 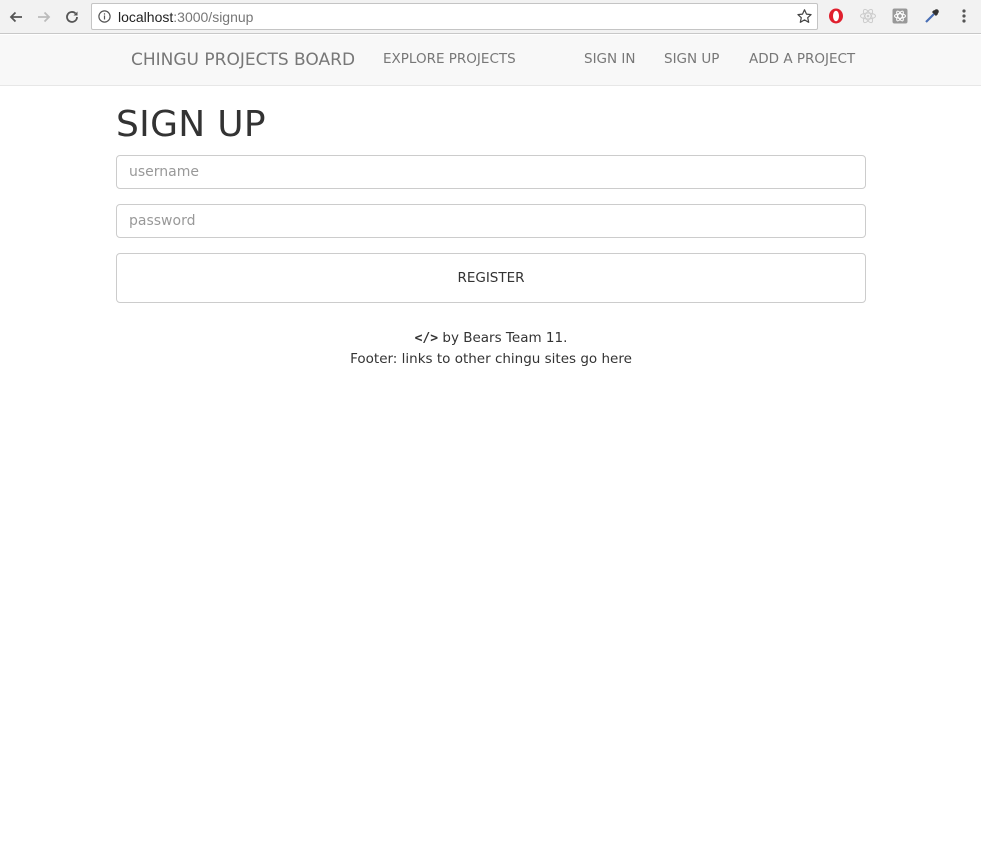 I want to click on code-icon: </>, so click(x=426, y=338).